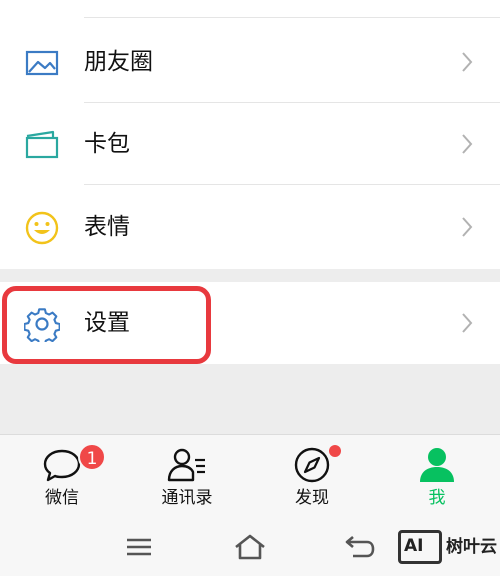 The height and width of the screenshot is (576, 500). Describe the element at coordinates (107, 144) in the screenshot. I see `menu-item-label: 卡包` at that location.